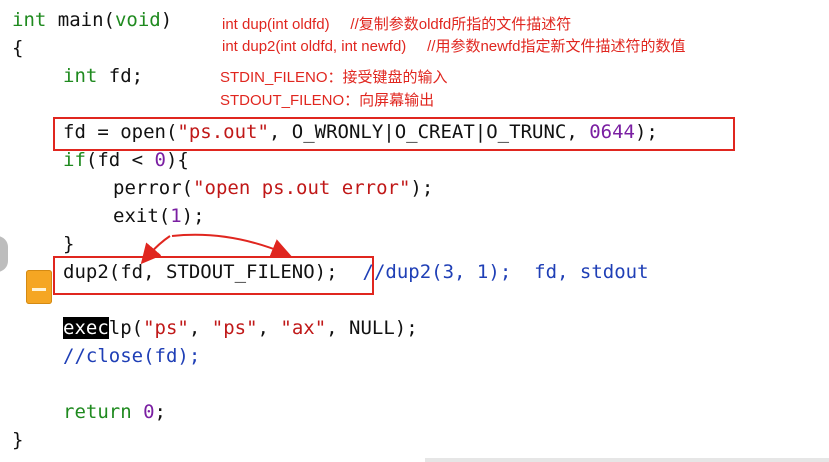 The width and height of the screenshot is (829, 462). I want to click on arrow-line-left, so click(155, 250).